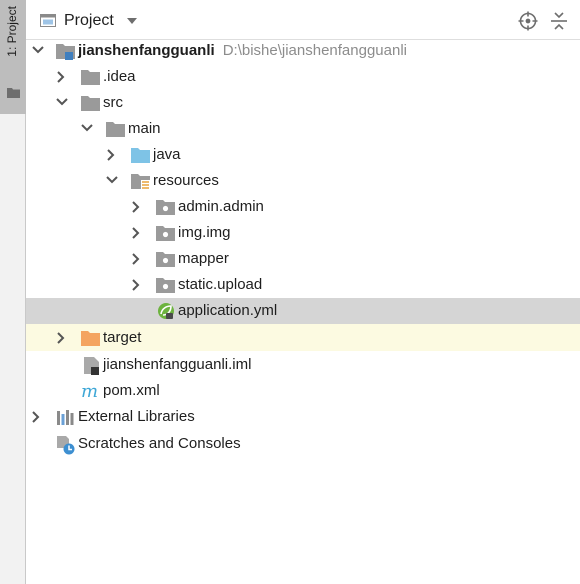 This screenshot has height=584, width=580. What do you see at coordinates (122, 337) in the screenshot?
I see `tree-target-label: target` at bounding box center [122, 337].